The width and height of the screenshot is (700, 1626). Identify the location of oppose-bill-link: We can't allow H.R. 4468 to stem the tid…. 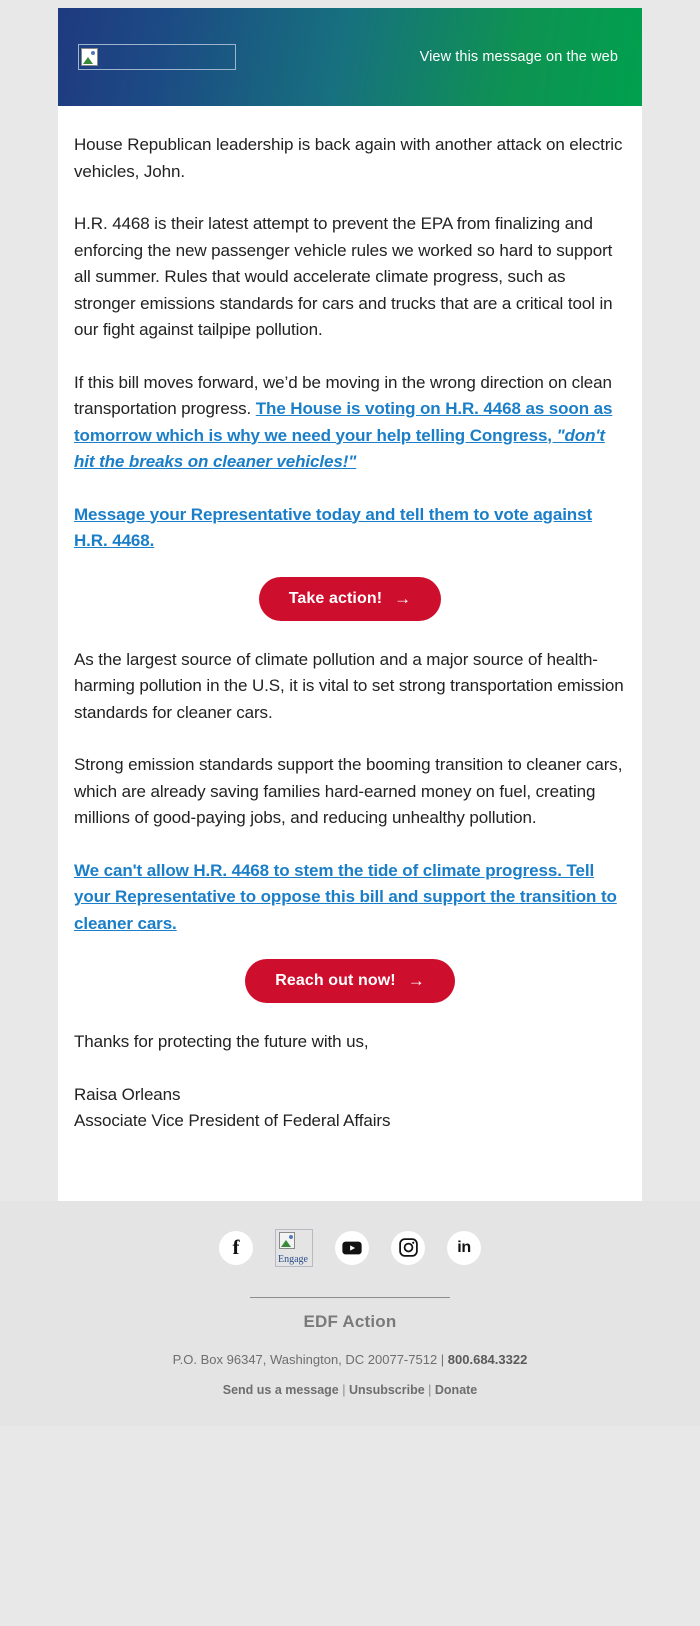
(345, 897).